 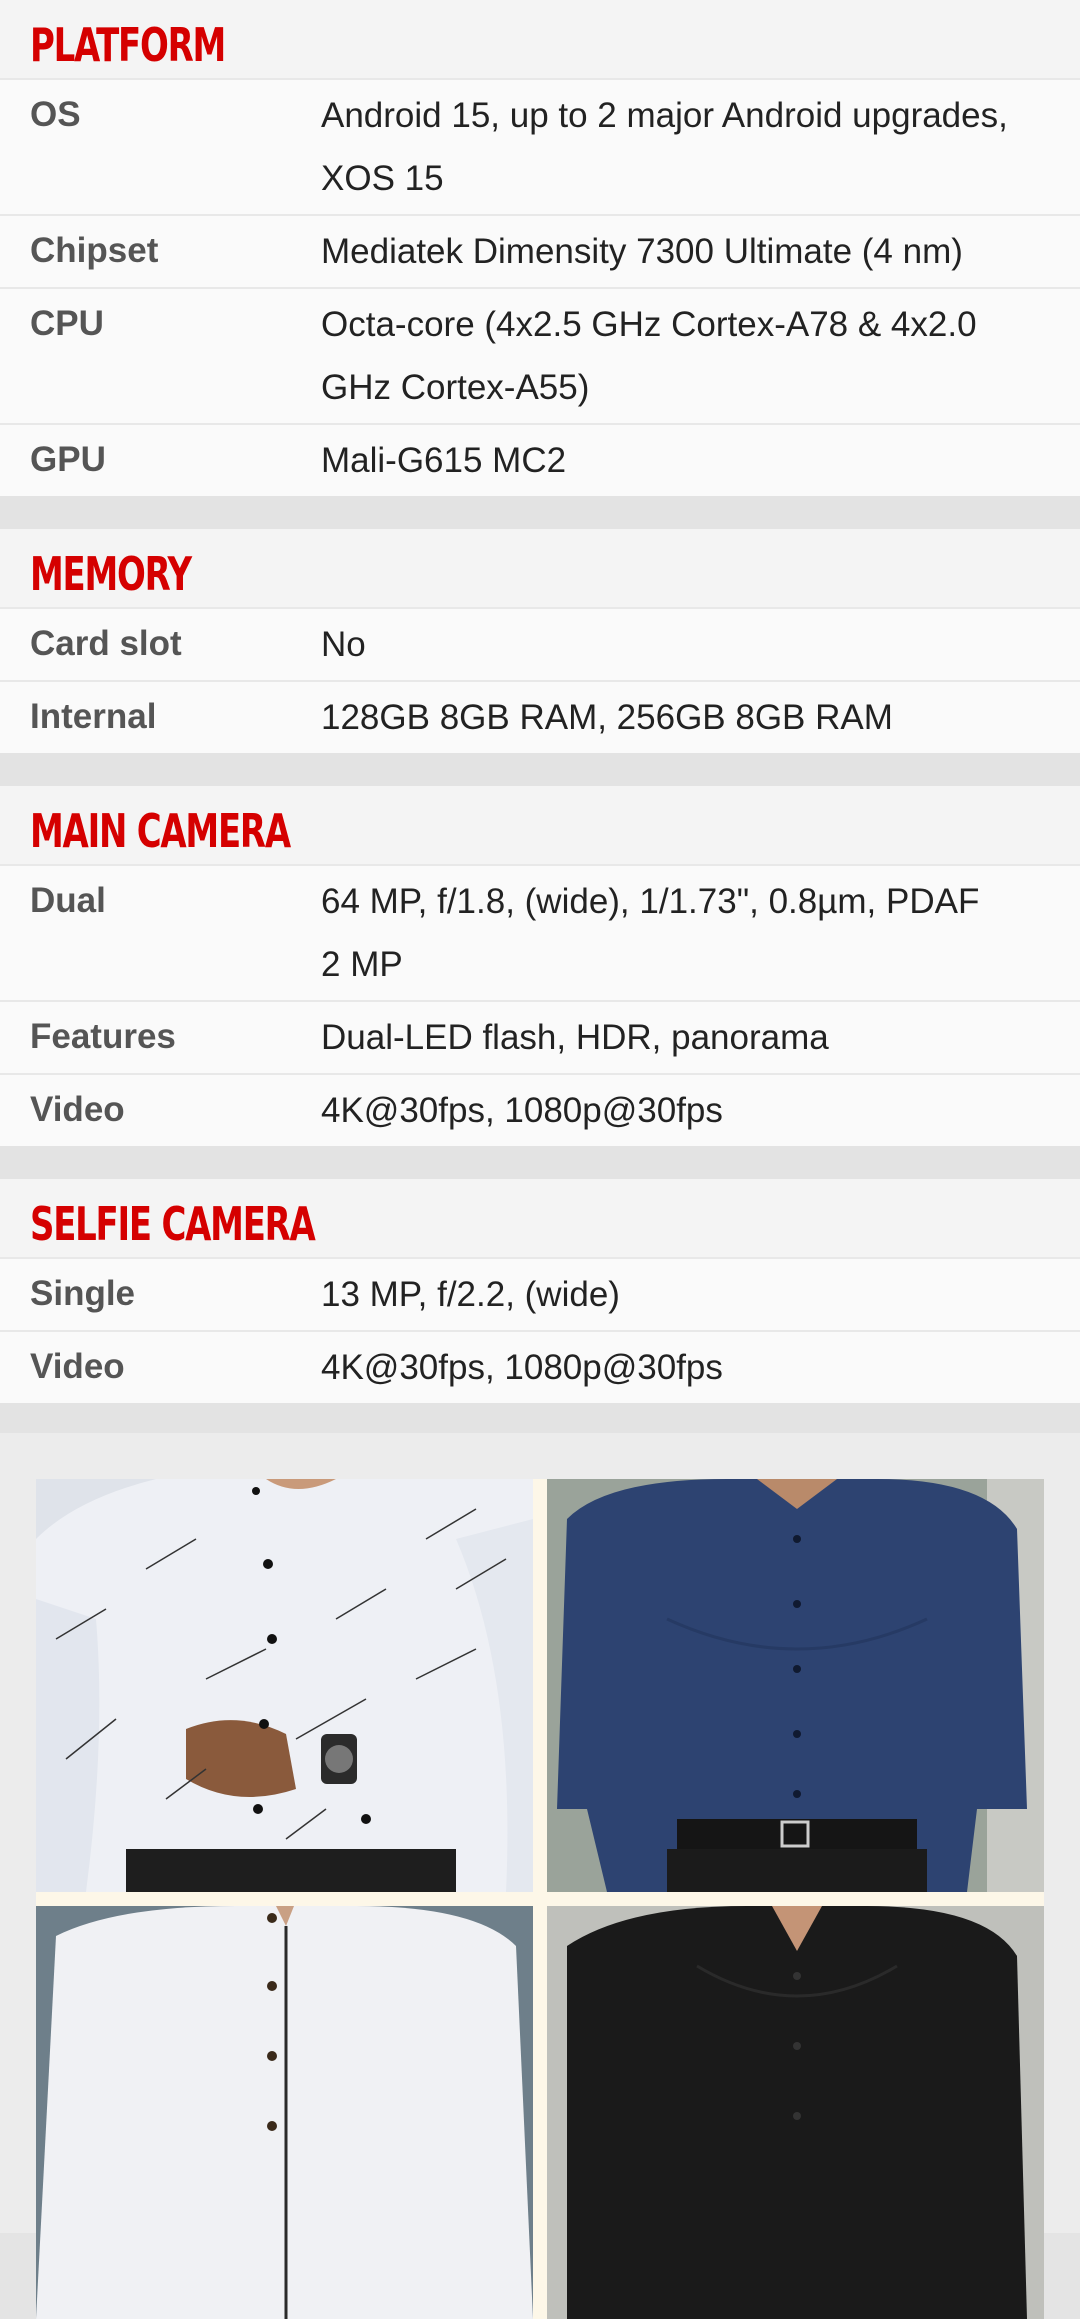 I want to click on spec-label: CPU, so click(x=160, y=356).